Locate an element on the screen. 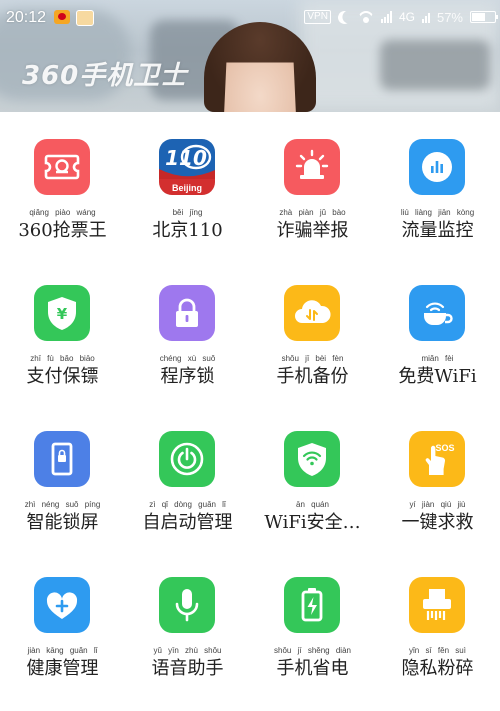 The height and width of the screenshot is (711, 500). app-tile-smart-lock-screen: zhì néng suǒ píng 智能锁屏 is located at coordinates (62, 477).